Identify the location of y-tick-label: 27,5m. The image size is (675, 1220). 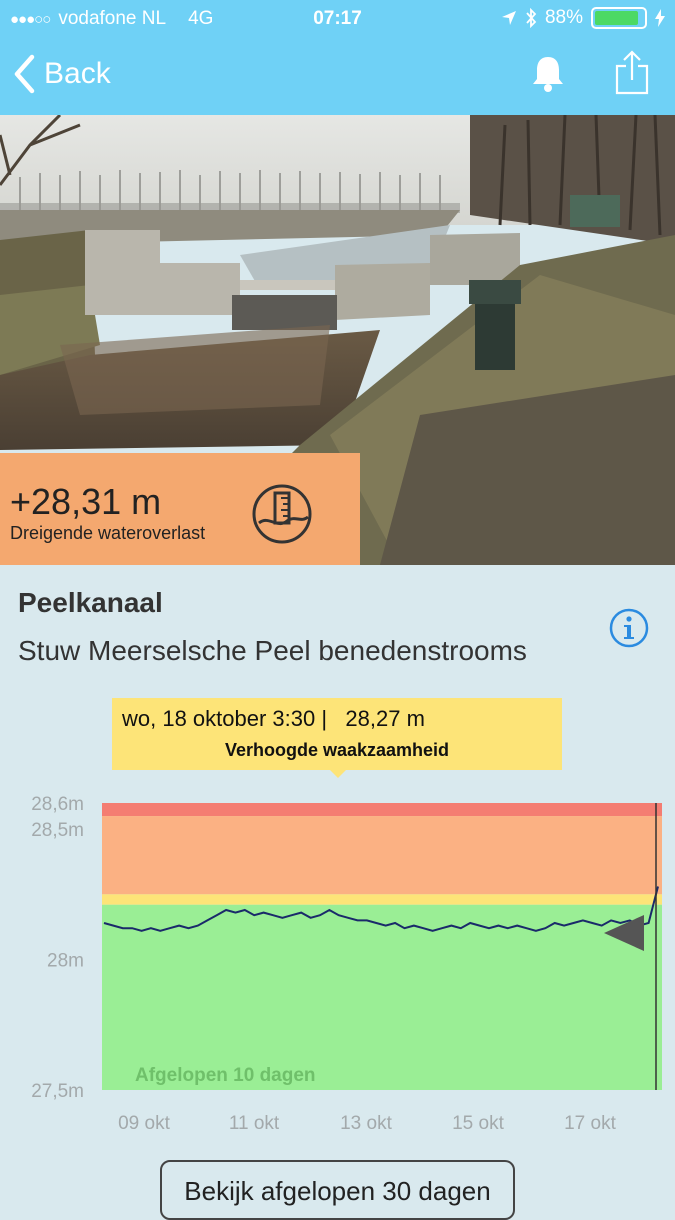
(57, 1091).